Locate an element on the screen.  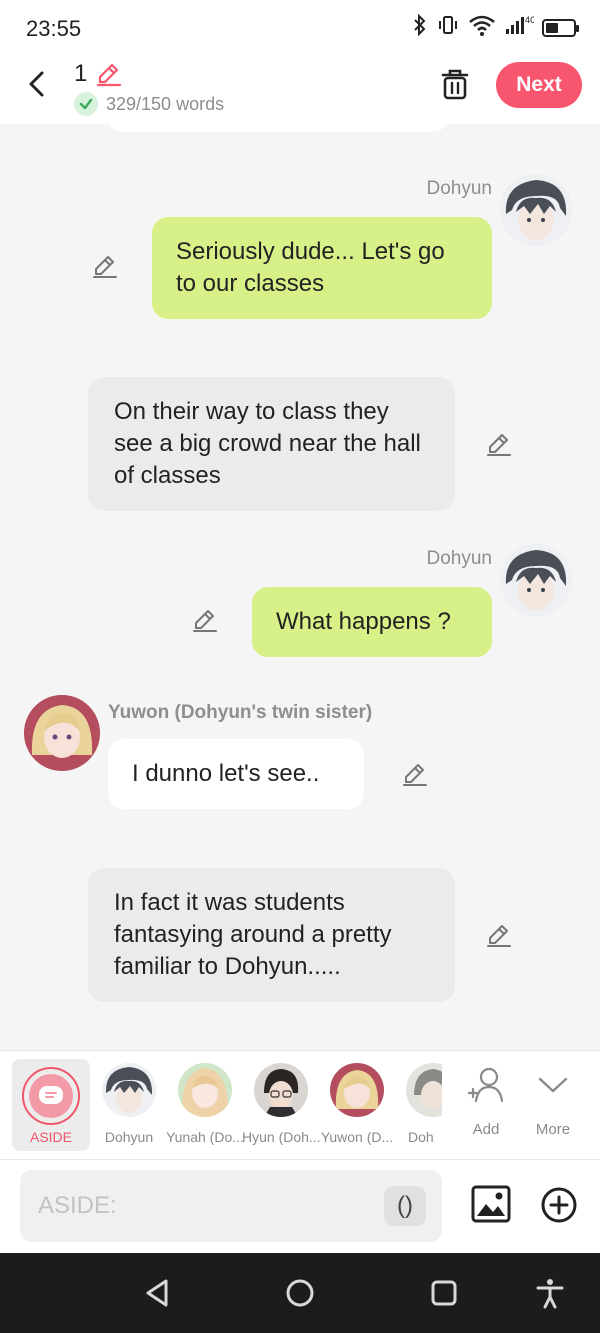
status-time: 23:55 is located at coordinates (54, 28).